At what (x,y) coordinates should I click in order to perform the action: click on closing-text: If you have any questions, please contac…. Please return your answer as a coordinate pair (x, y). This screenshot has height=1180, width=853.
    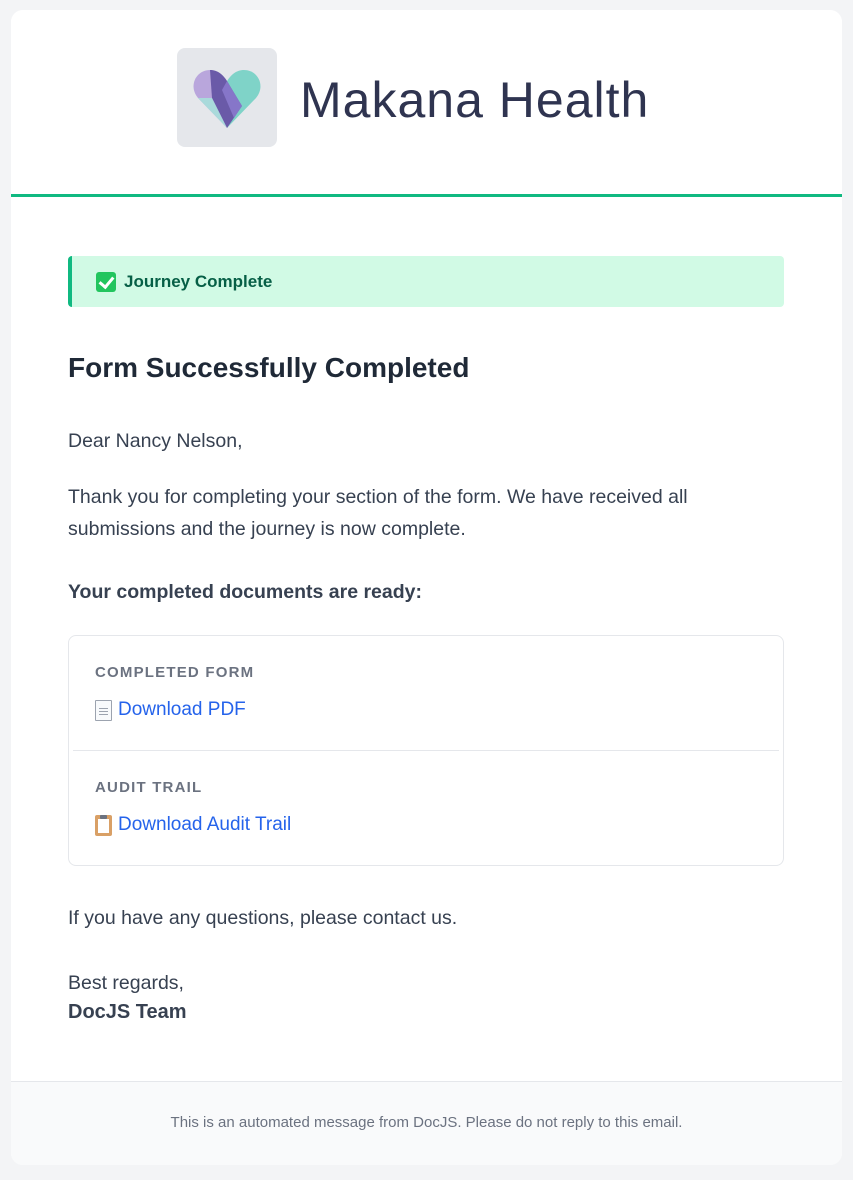
    Looking at the image, I should click on (263, 918).